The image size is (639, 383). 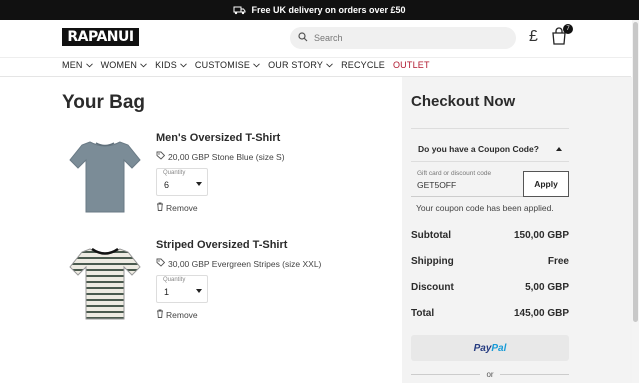 I want to click on summary-label: Subtotal, so click(x=431, y=235).